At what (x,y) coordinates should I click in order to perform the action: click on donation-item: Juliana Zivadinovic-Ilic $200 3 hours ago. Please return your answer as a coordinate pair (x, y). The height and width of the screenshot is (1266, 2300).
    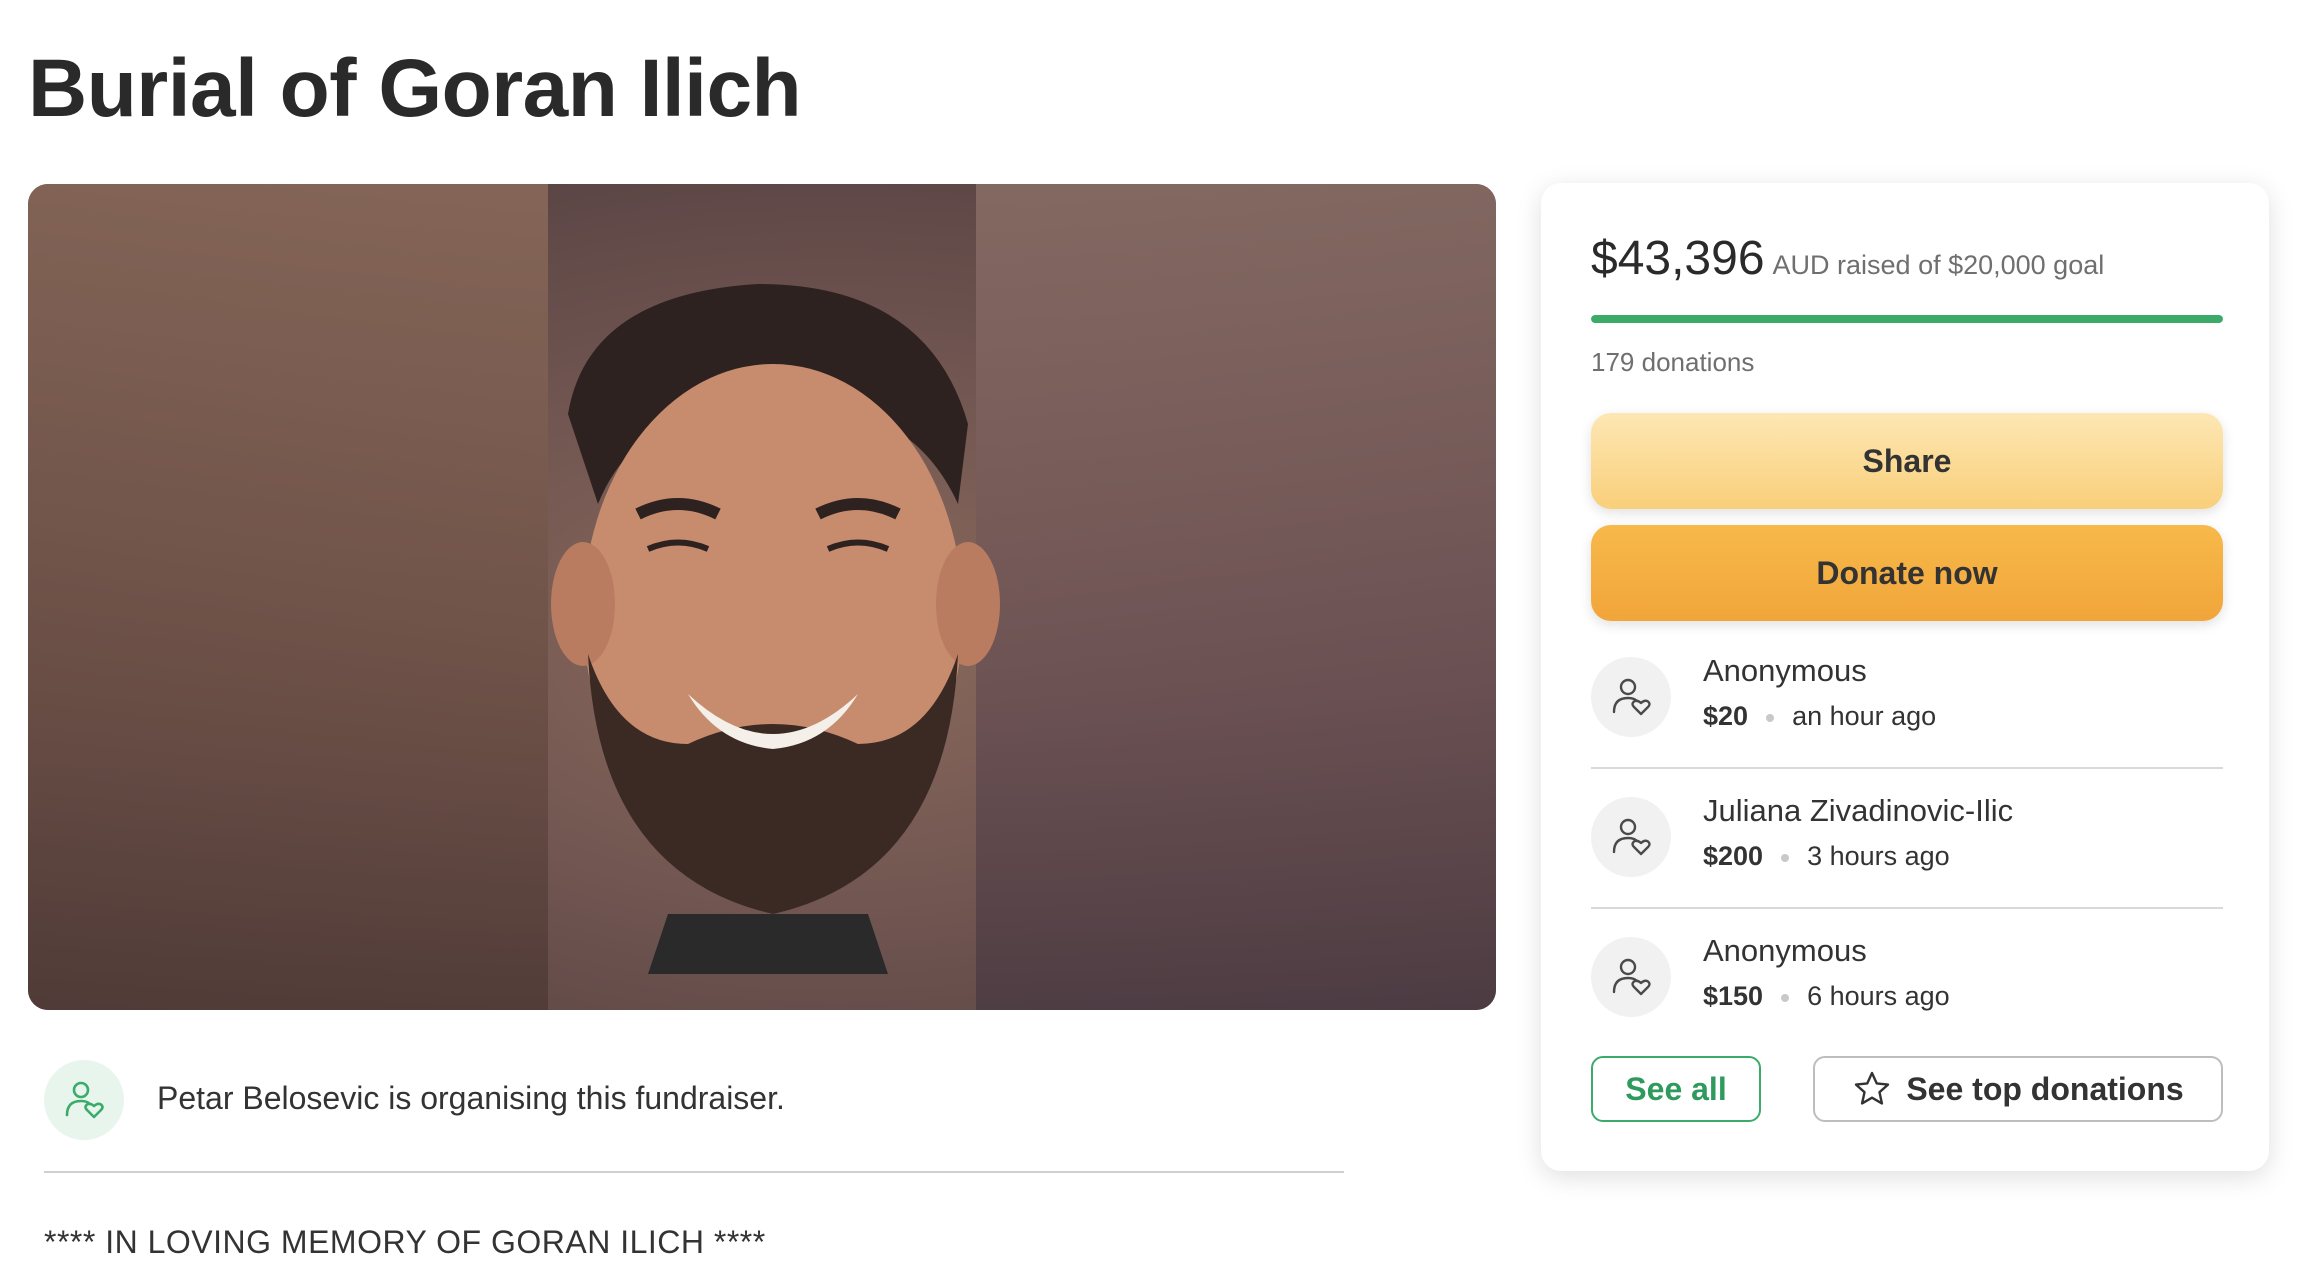
    Looking at the image, I should click on (1907, 839).